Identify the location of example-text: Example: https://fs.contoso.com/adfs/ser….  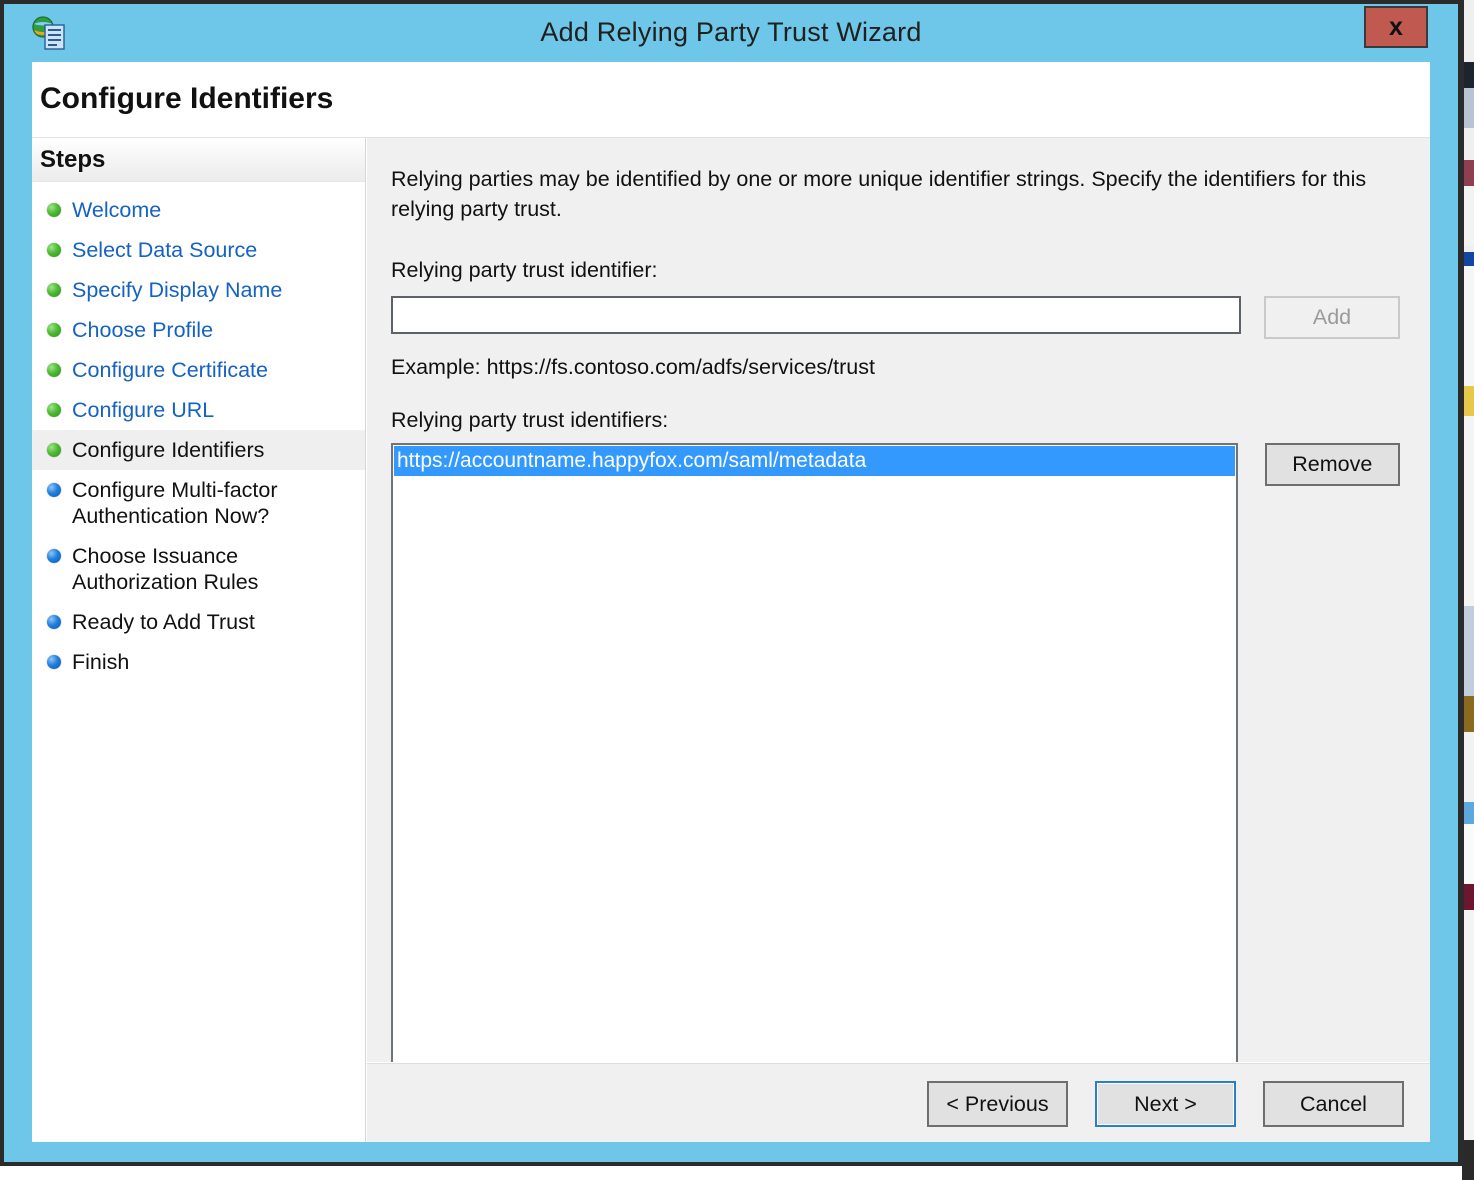
(633, 367).